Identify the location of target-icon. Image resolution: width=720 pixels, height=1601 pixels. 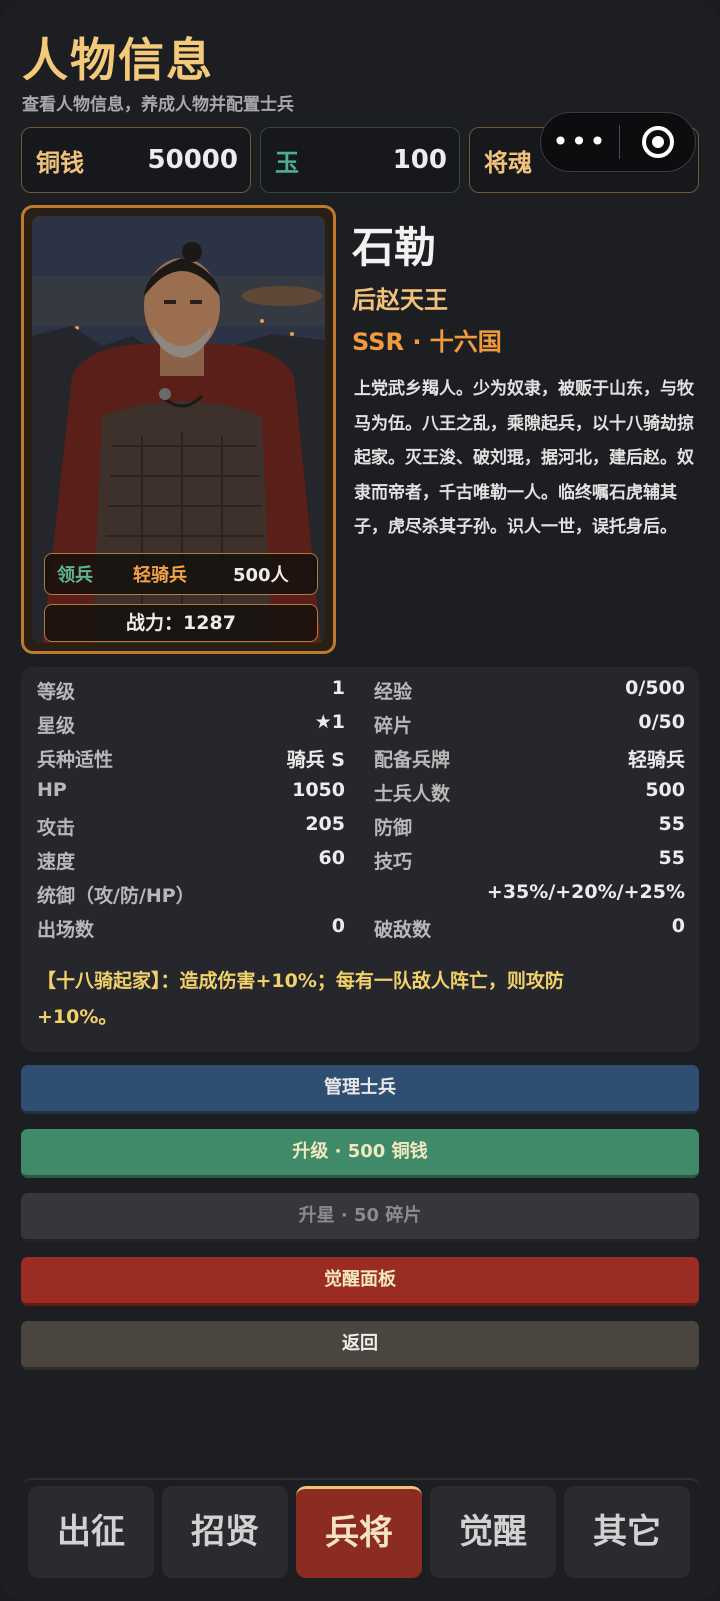
(657, 142).